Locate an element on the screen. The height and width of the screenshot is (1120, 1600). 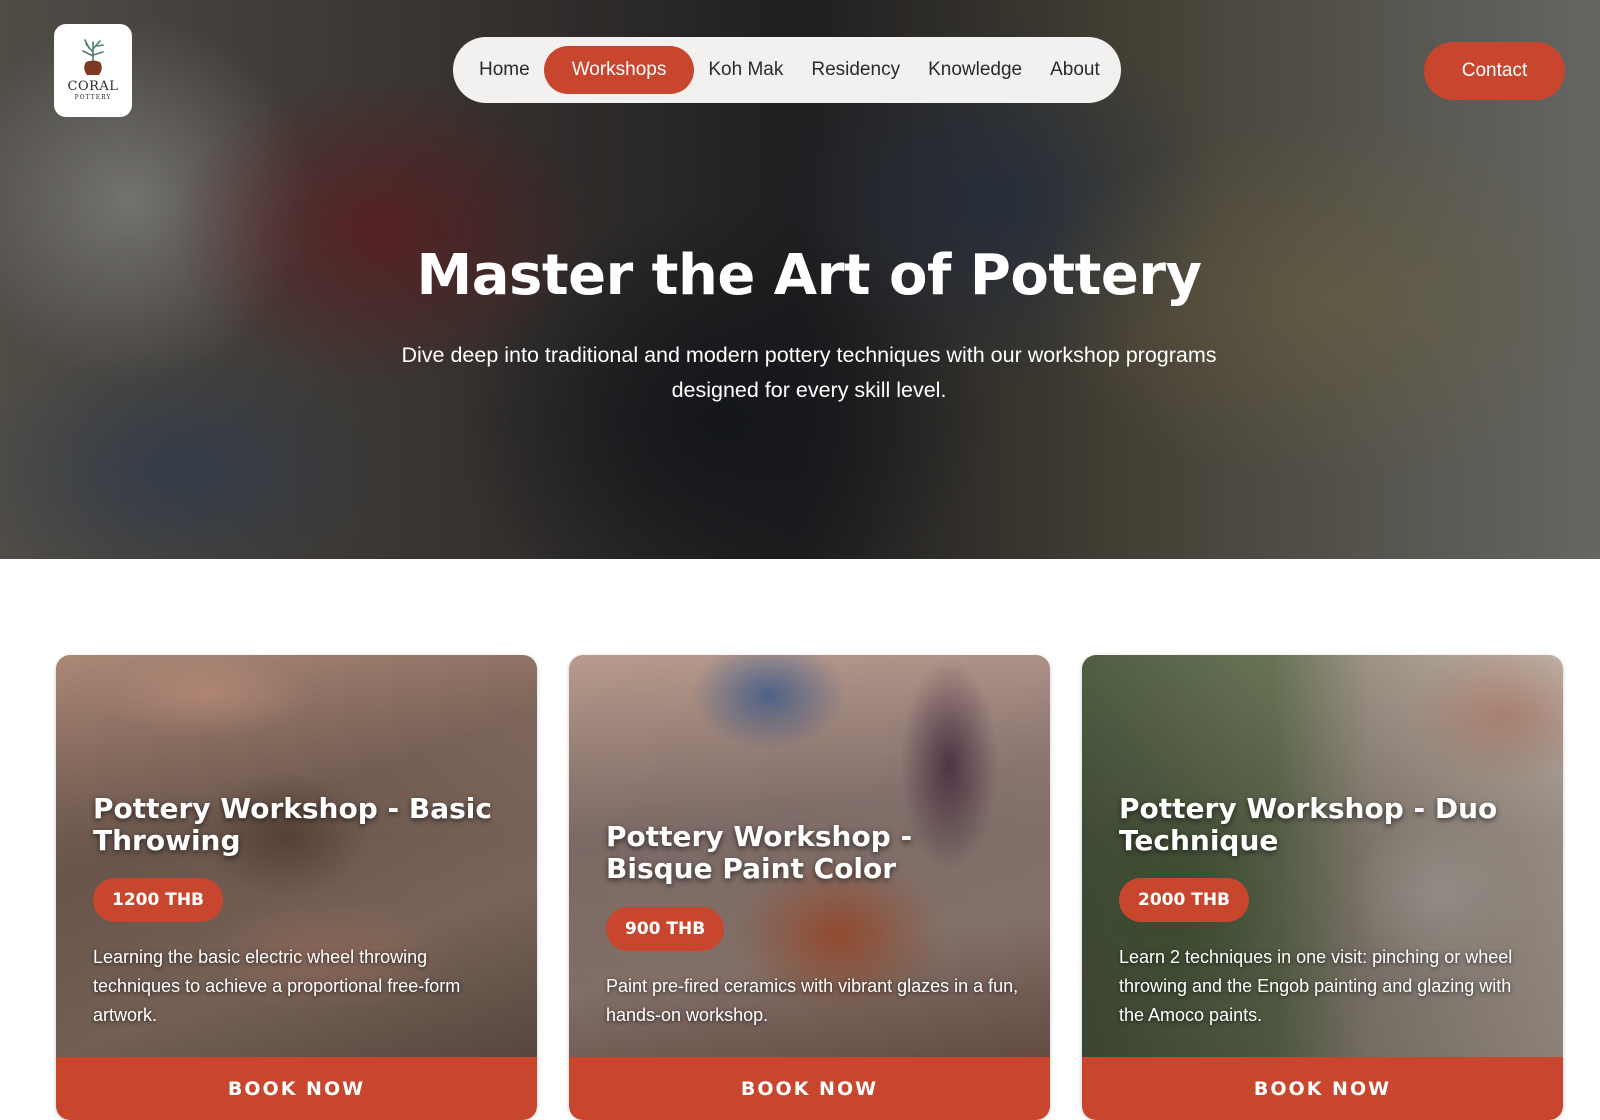
nav-item-residency: Residency is located at coordinates (855, 70).